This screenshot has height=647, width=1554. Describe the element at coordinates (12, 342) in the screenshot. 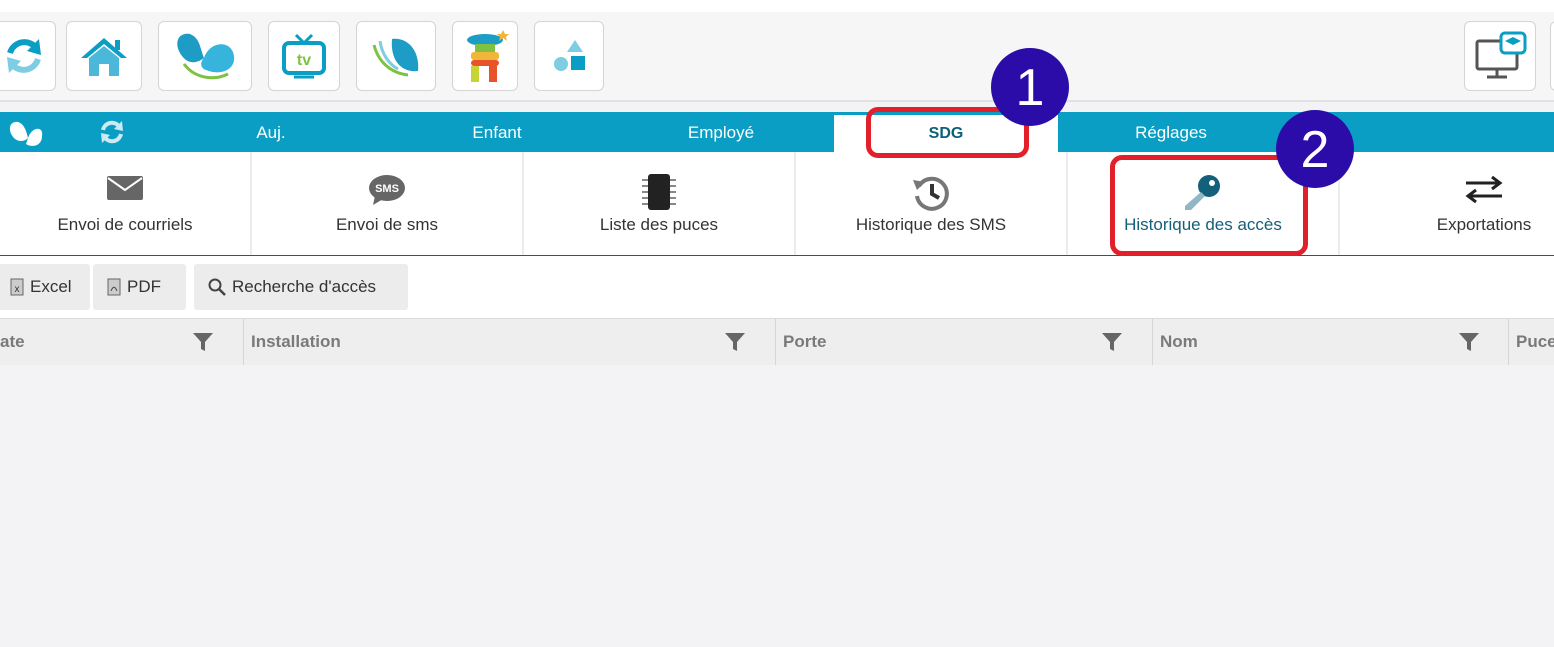

I see `column-date: ate` at that location.